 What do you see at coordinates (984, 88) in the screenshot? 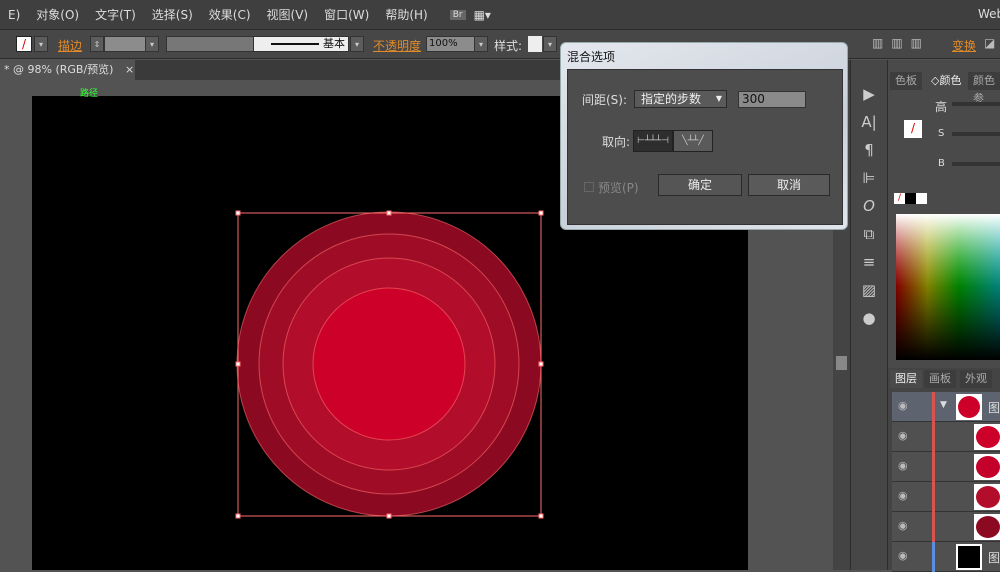
I see `tab-color-guide: 颜色参` at bounding box center [984, 88].